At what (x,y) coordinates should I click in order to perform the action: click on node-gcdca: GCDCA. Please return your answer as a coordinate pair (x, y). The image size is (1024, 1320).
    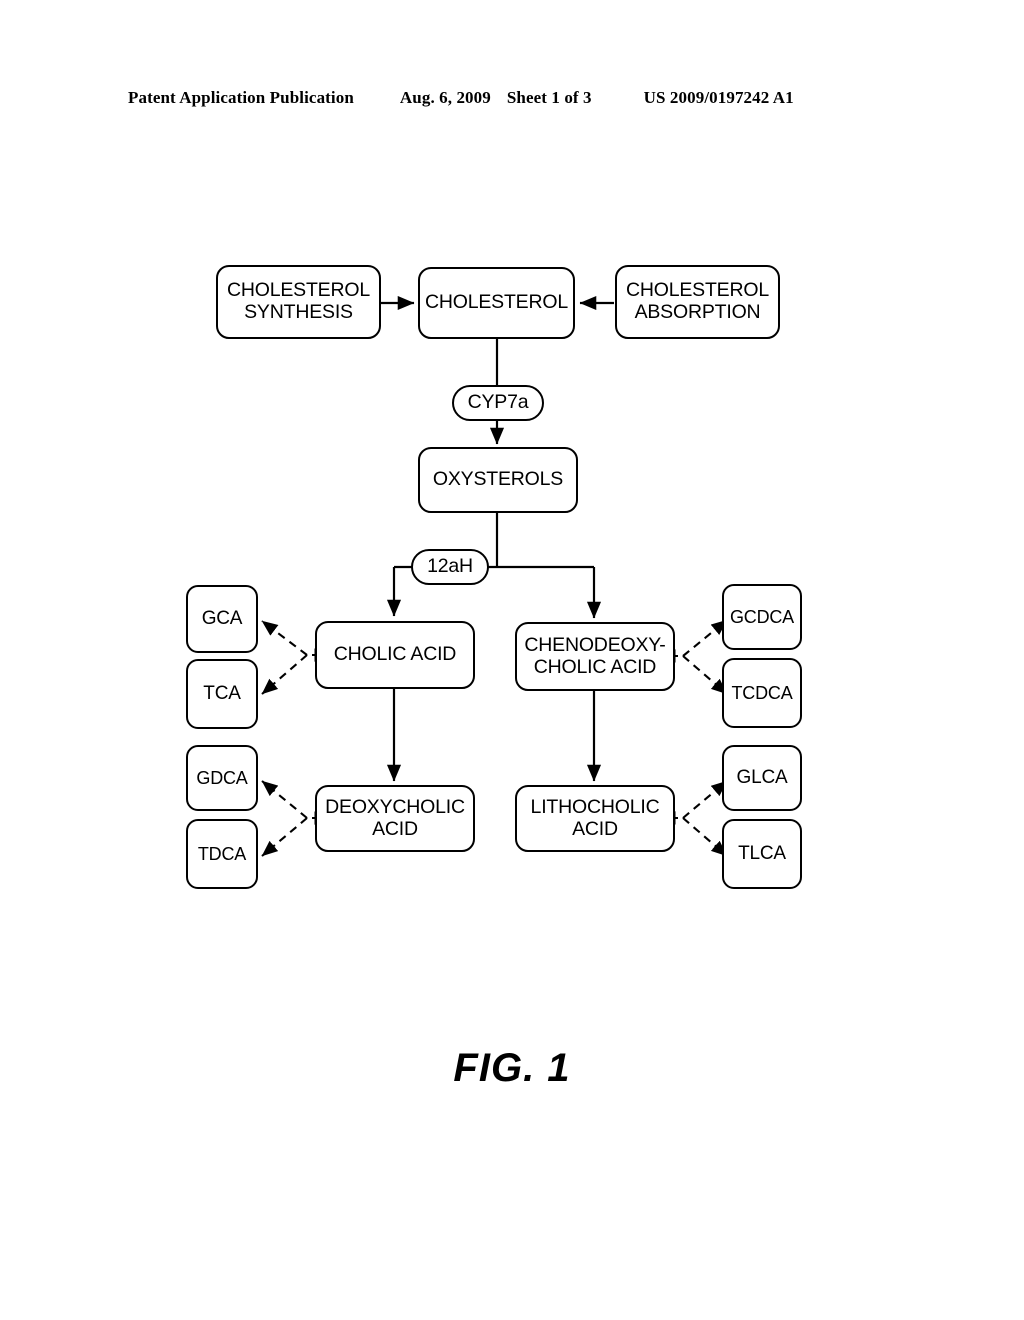
    Looking at the image, I should click on (762, 617).